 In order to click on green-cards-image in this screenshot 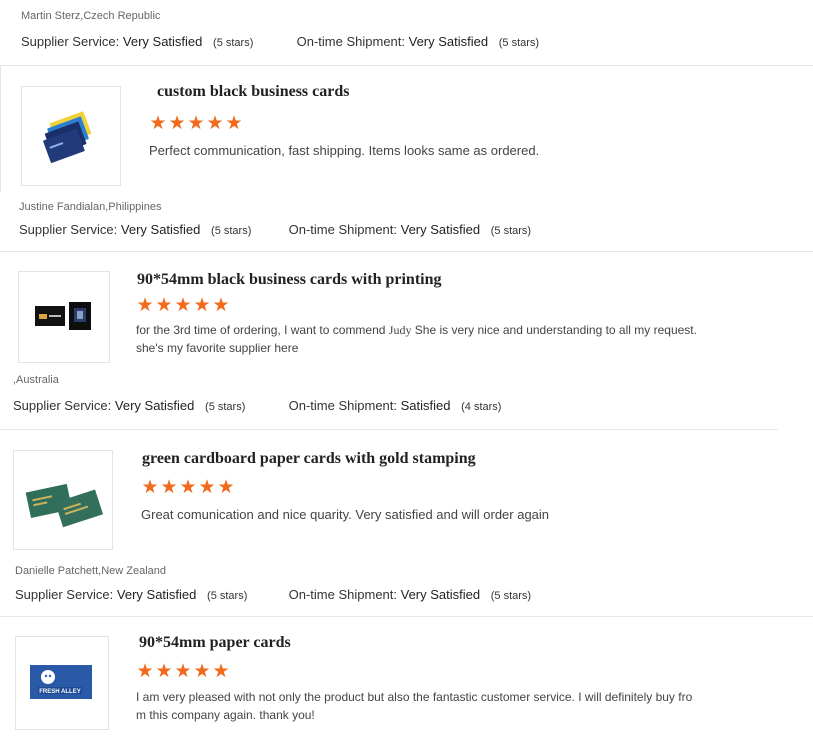, I will do `click(64, 505)`.